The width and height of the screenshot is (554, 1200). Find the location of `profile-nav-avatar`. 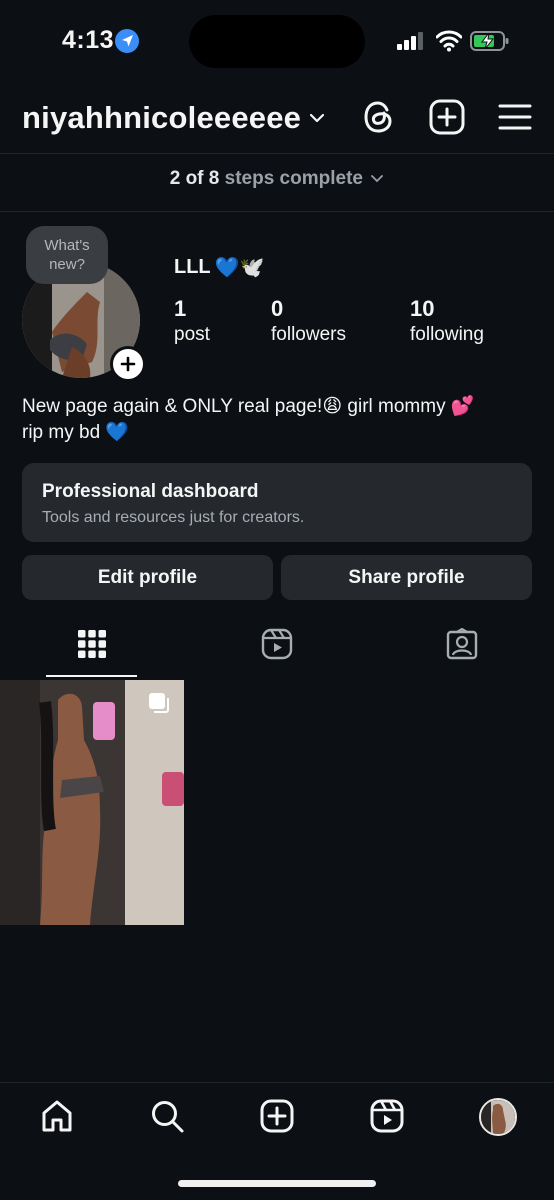

profile-nav-avatar is located at coordinates (498, 1117).